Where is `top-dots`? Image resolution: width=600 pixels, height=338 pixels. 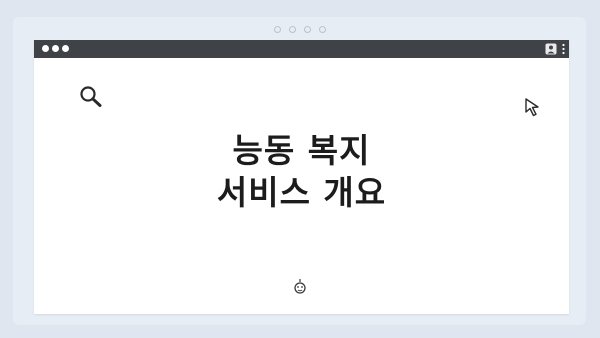
top-dots is located at coordinates (299, 29).